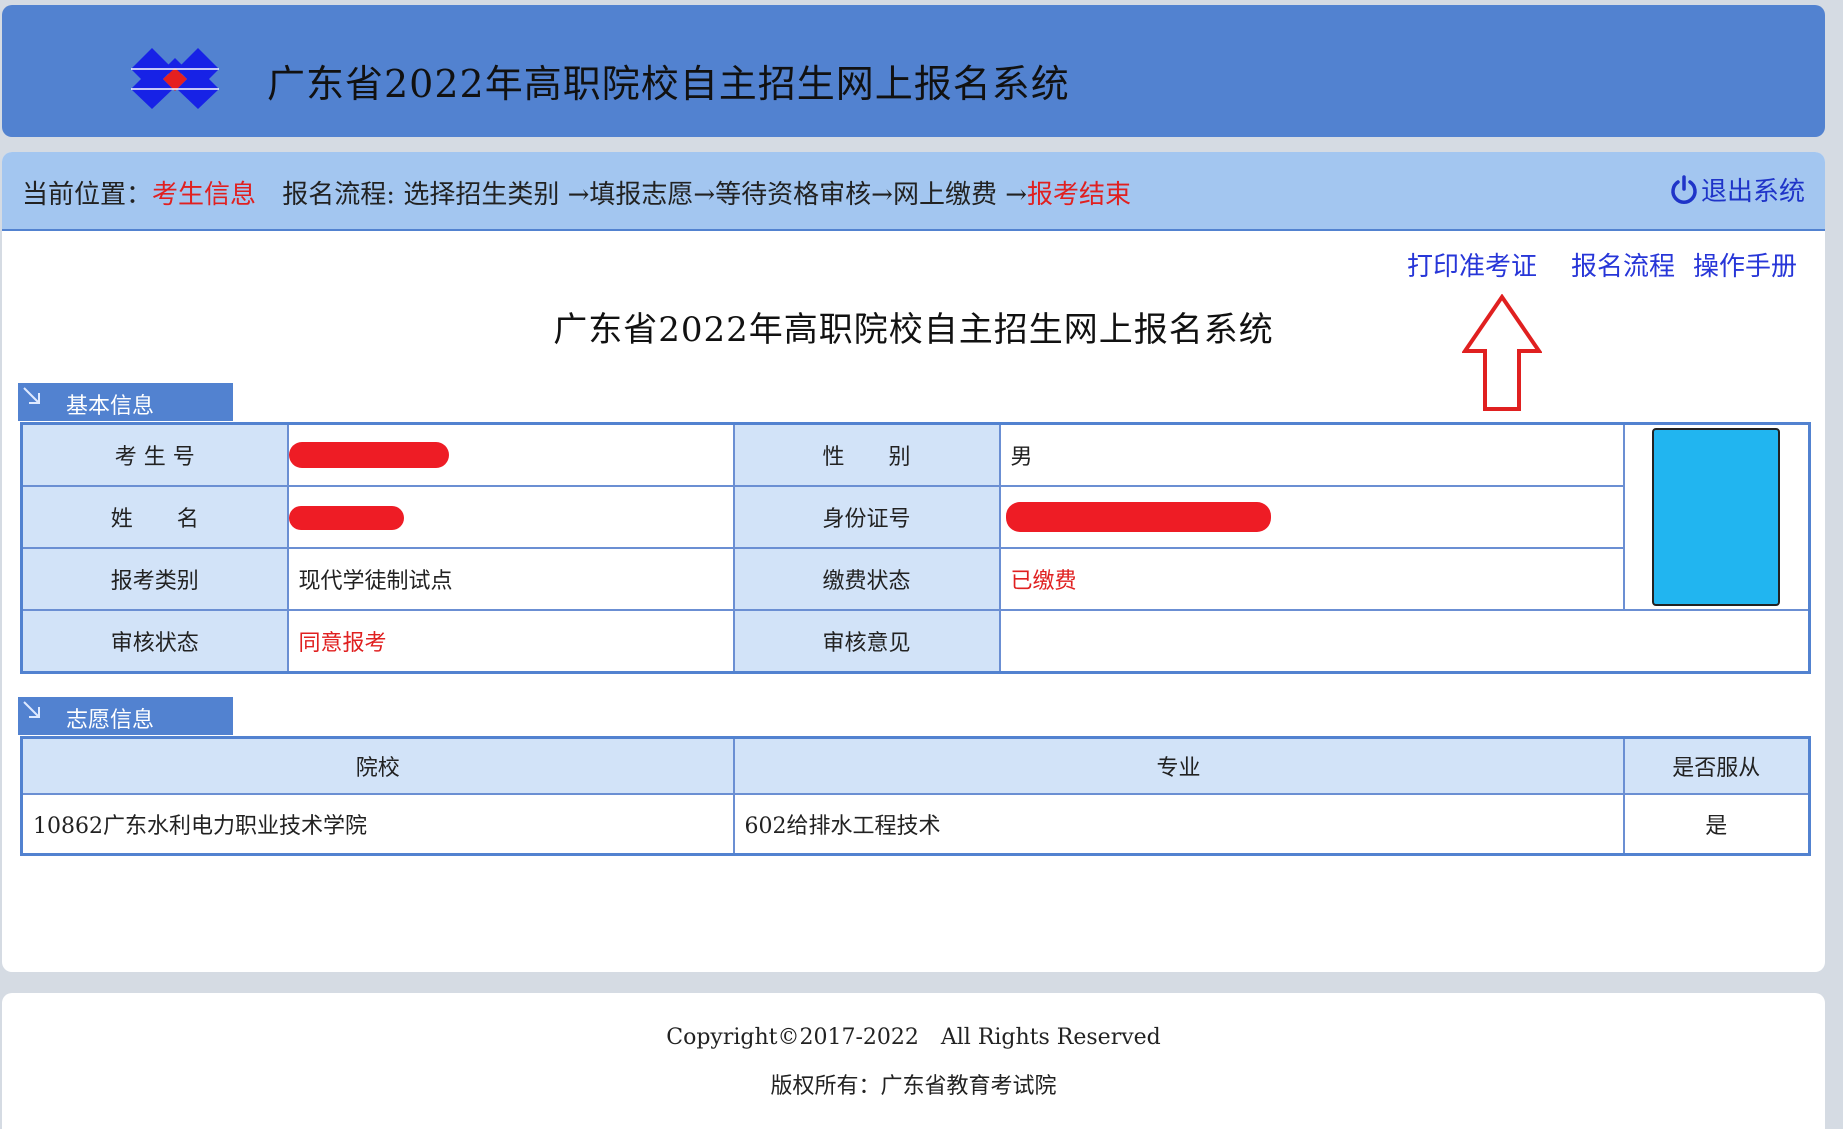 Image resolution: width=1843 pixels, height=1129 pixels. I want to click on manual-link: 操作手册, so click(1745, 267).